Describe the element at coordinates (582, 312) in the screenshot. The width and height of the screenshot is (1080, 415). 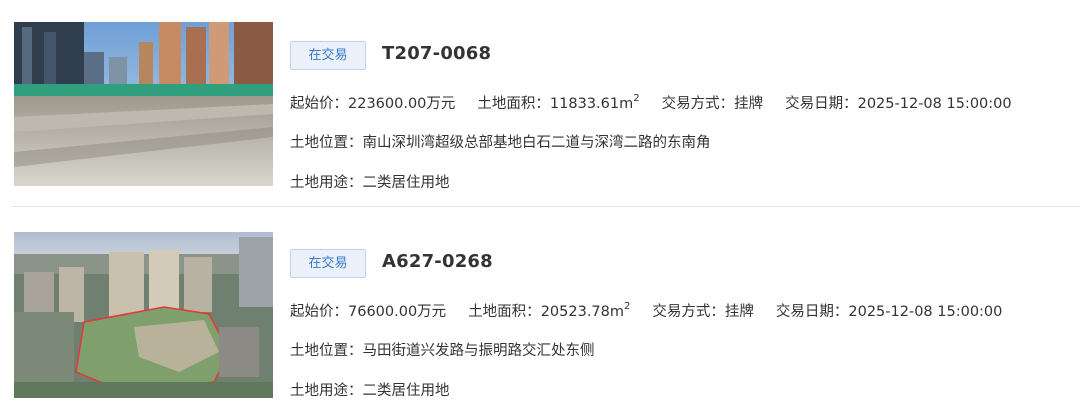
I see `land-area-value: 20523.78m` at that location.